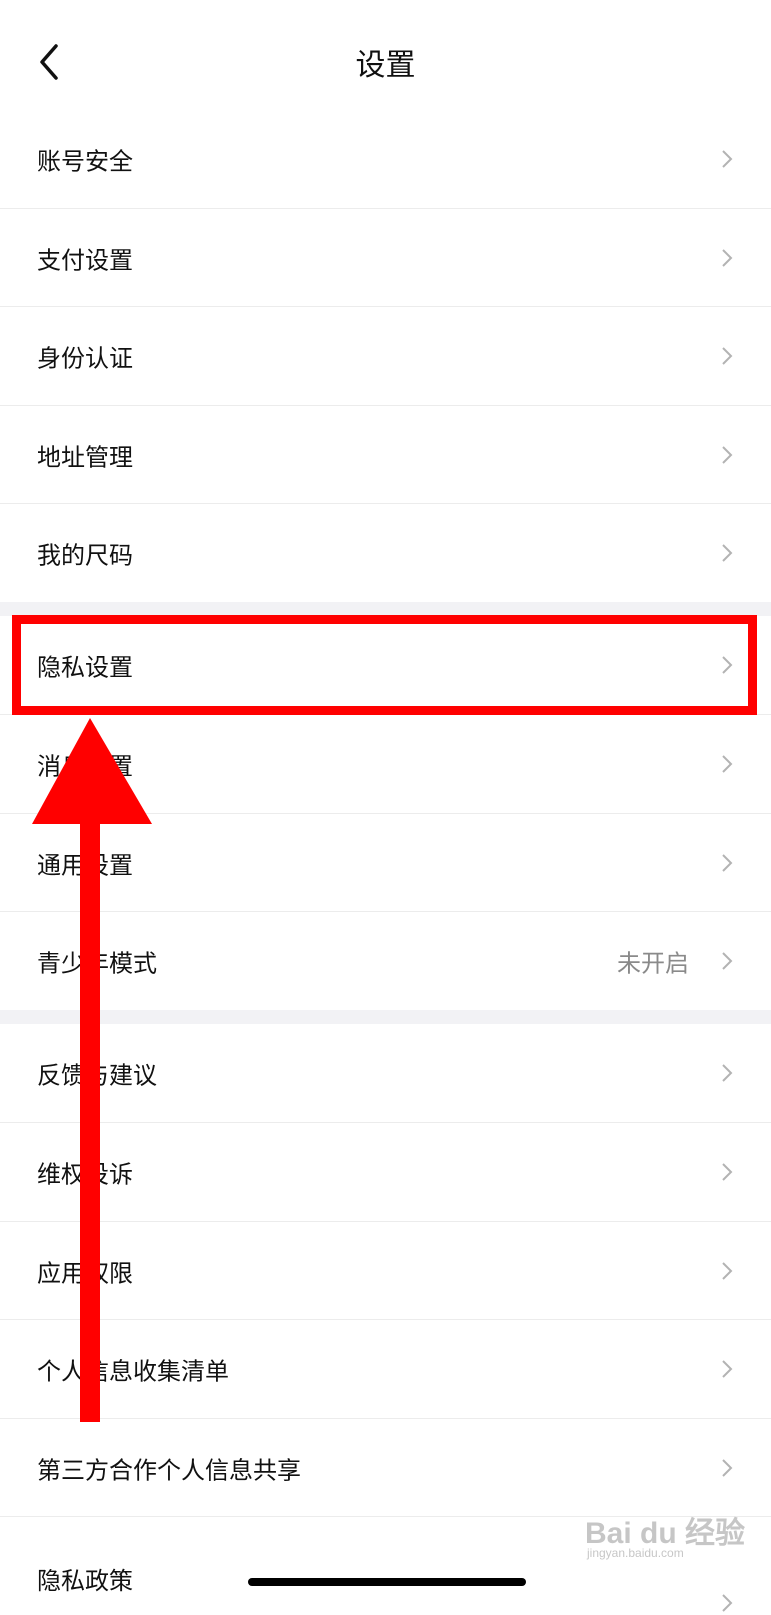  I want to click on settings-item-teen-mode: 青少年模式 未开启, so click(385, 961).